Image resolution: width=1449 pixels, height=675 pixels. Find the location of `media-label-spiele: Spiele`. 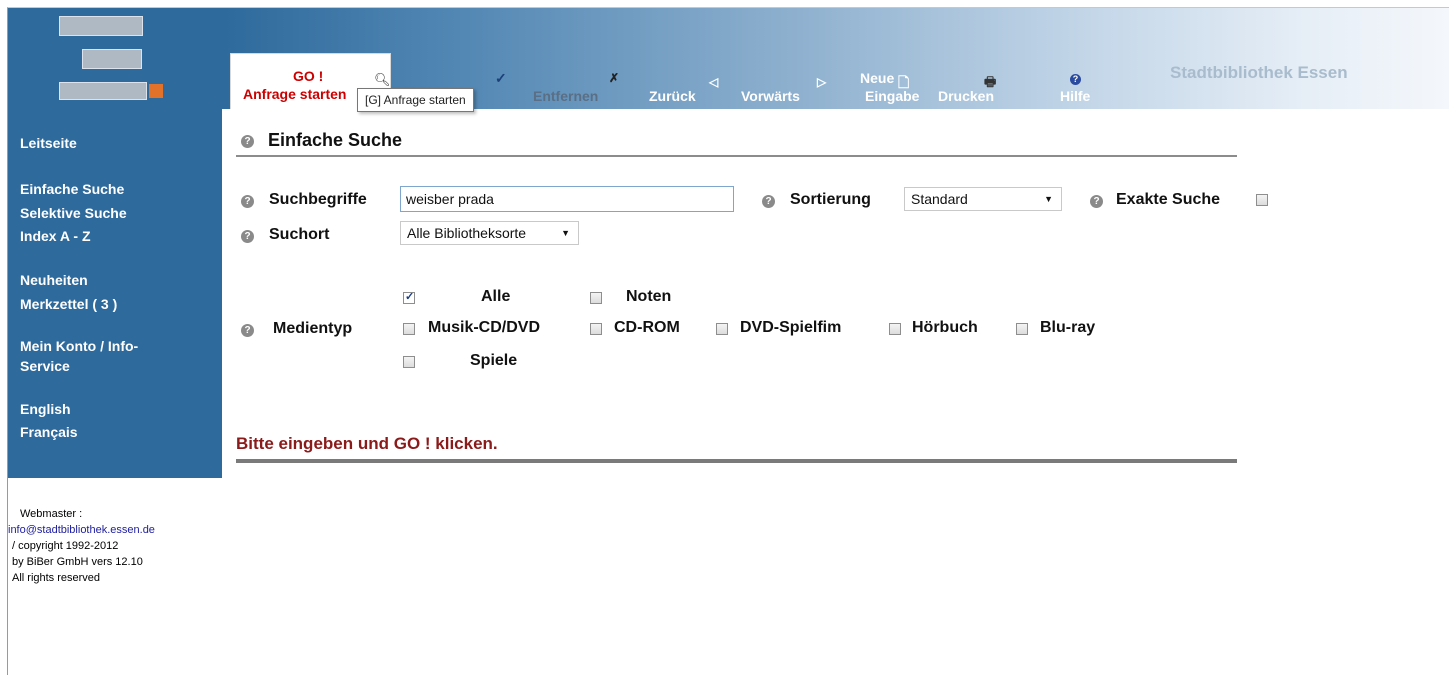

media-label-spiele: Spiele is located at coordinates (494, 360).